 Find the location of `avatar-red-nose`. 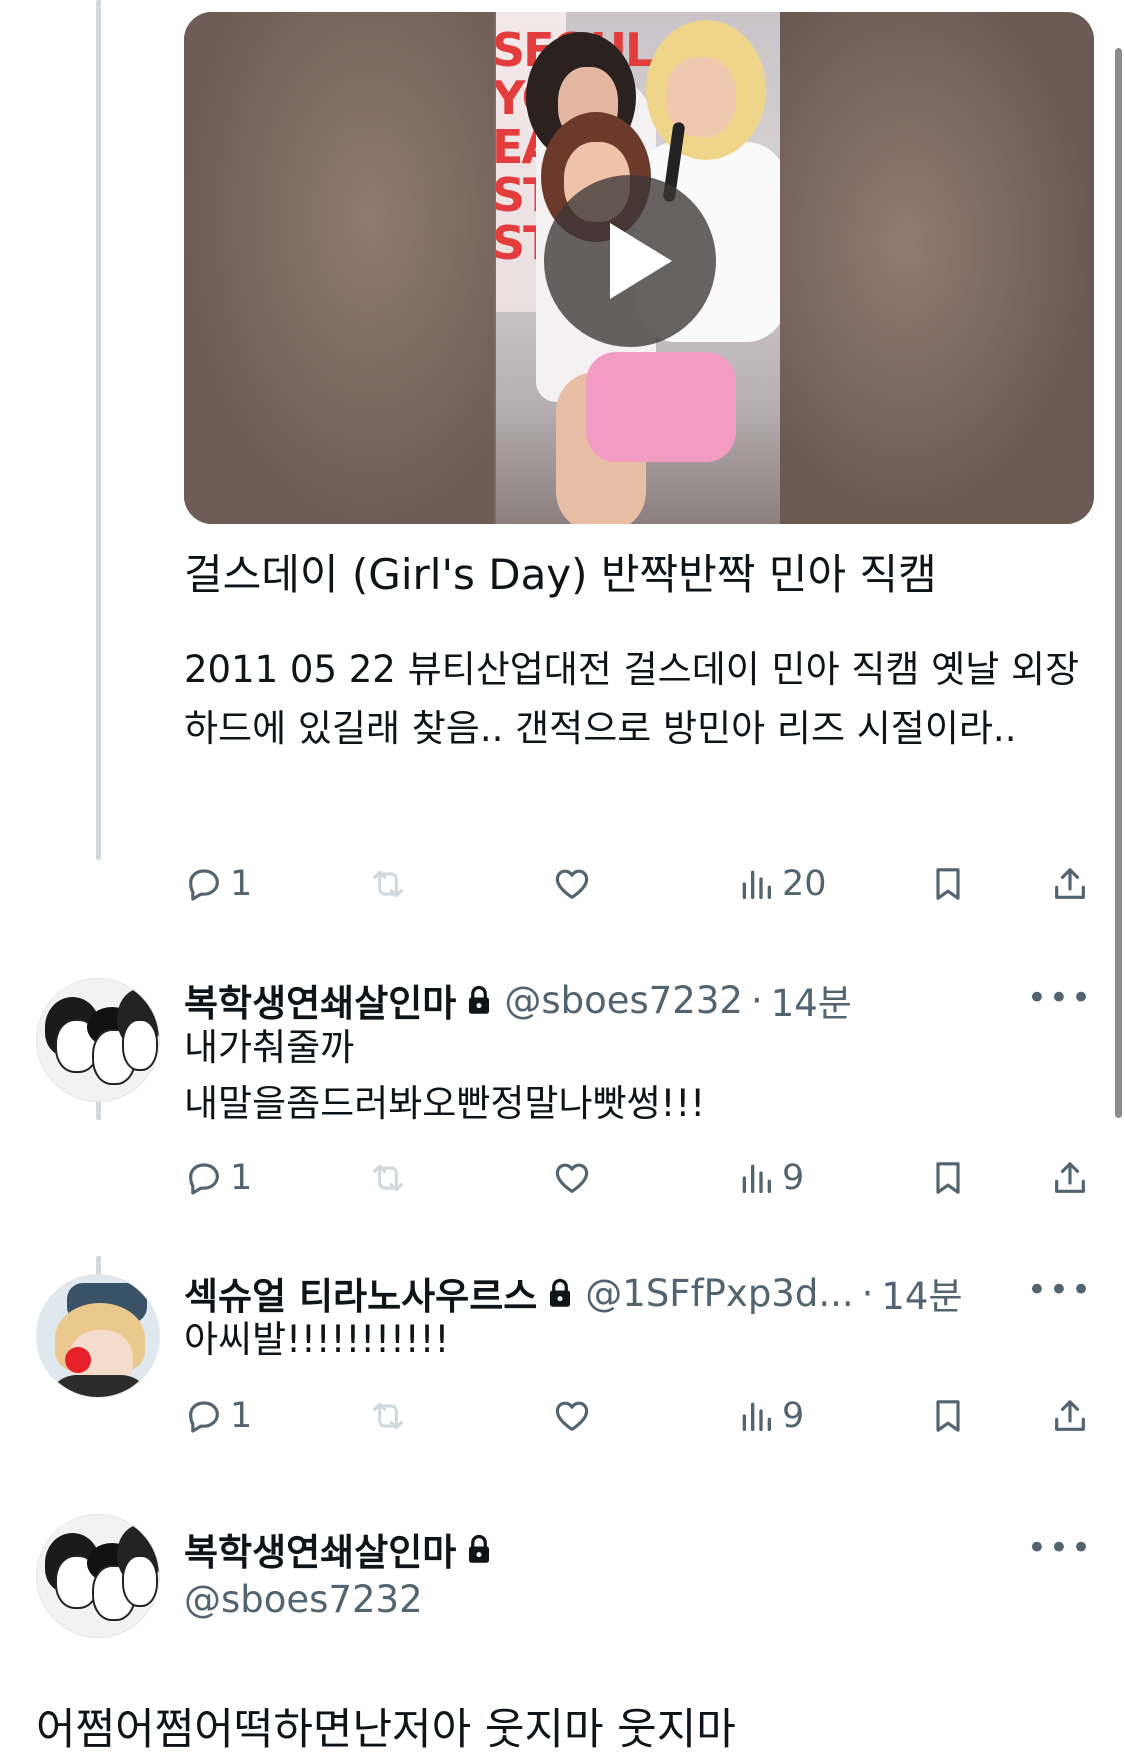

avatar-red-nose is located at coordinates (78, 1360).